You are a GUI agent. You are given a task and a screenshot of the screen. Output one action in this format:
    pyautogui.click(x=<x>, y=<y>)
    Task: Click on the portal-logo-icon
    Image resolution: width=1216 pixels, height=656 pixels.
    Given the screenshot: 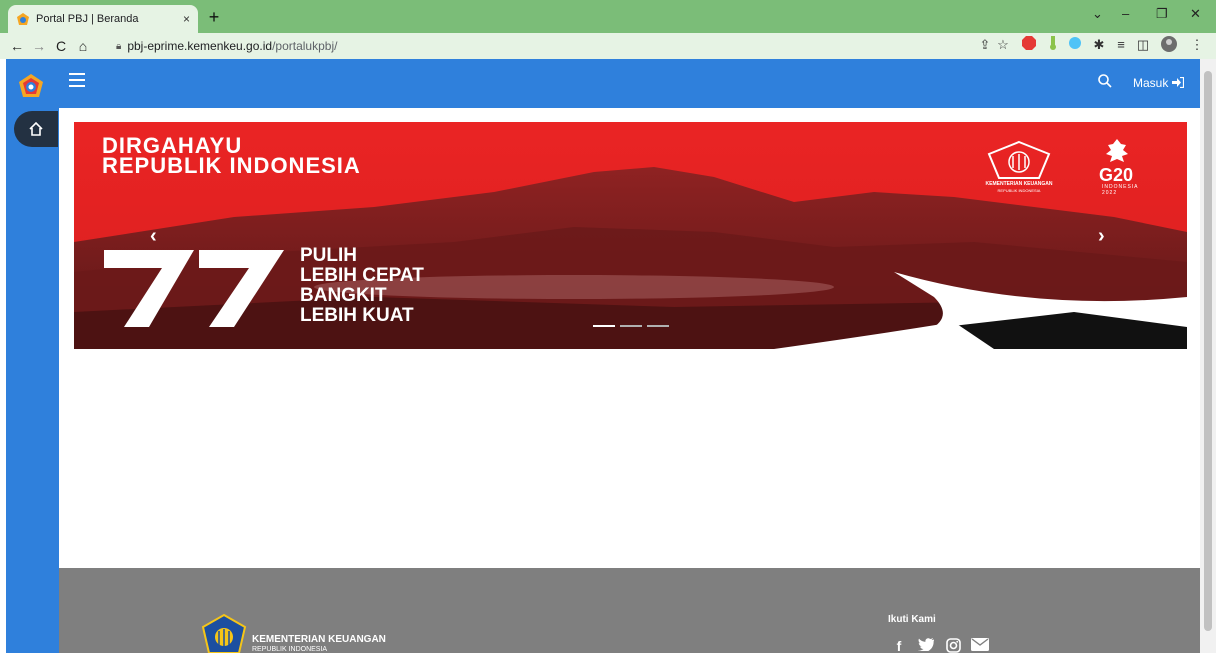 What is the action you would take?
    pyautogui.click(x=31, y=86)
    